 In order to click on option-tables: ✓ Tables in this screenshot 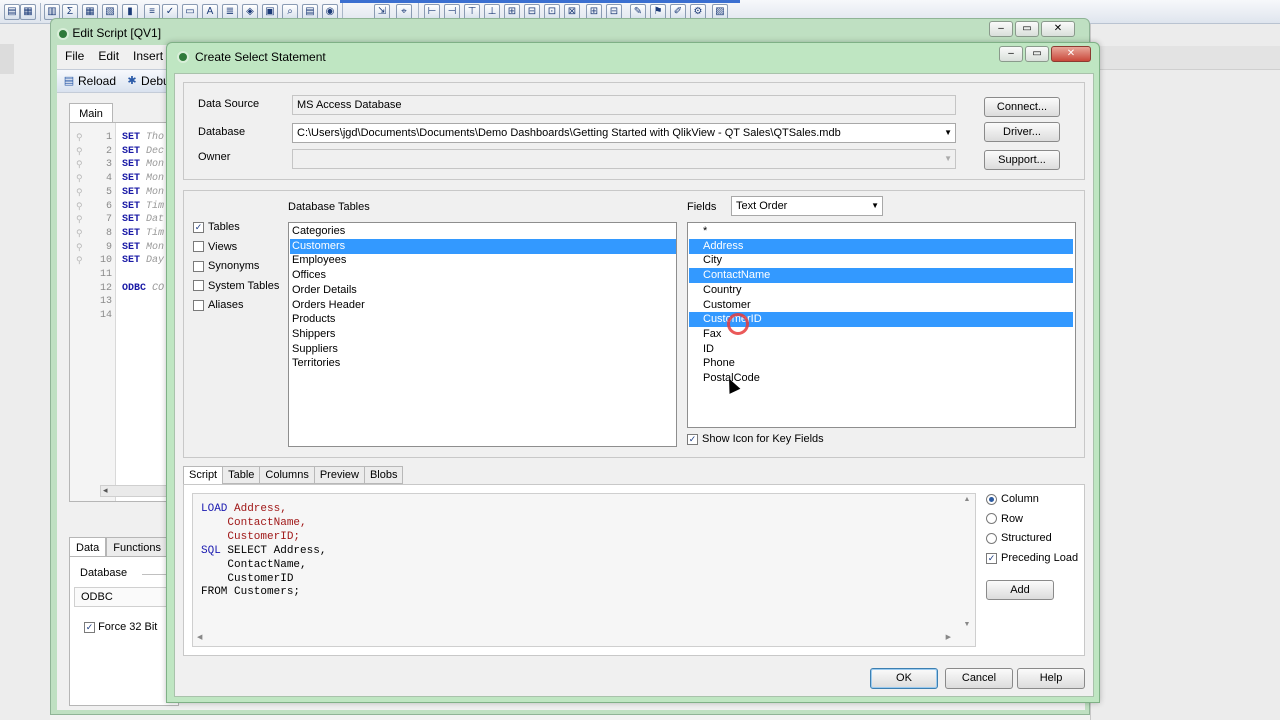, I will do `click(216, 227)`.